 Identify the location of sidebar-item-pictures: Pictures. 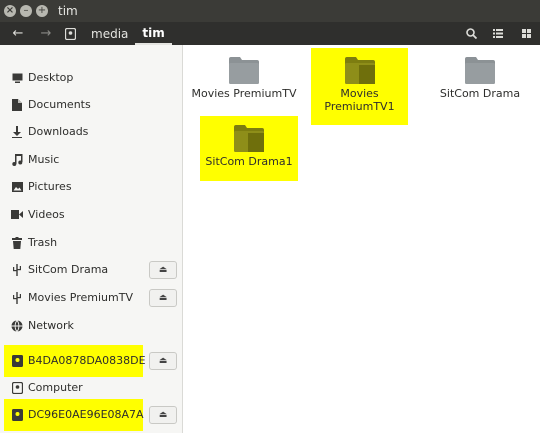
(91, 186).